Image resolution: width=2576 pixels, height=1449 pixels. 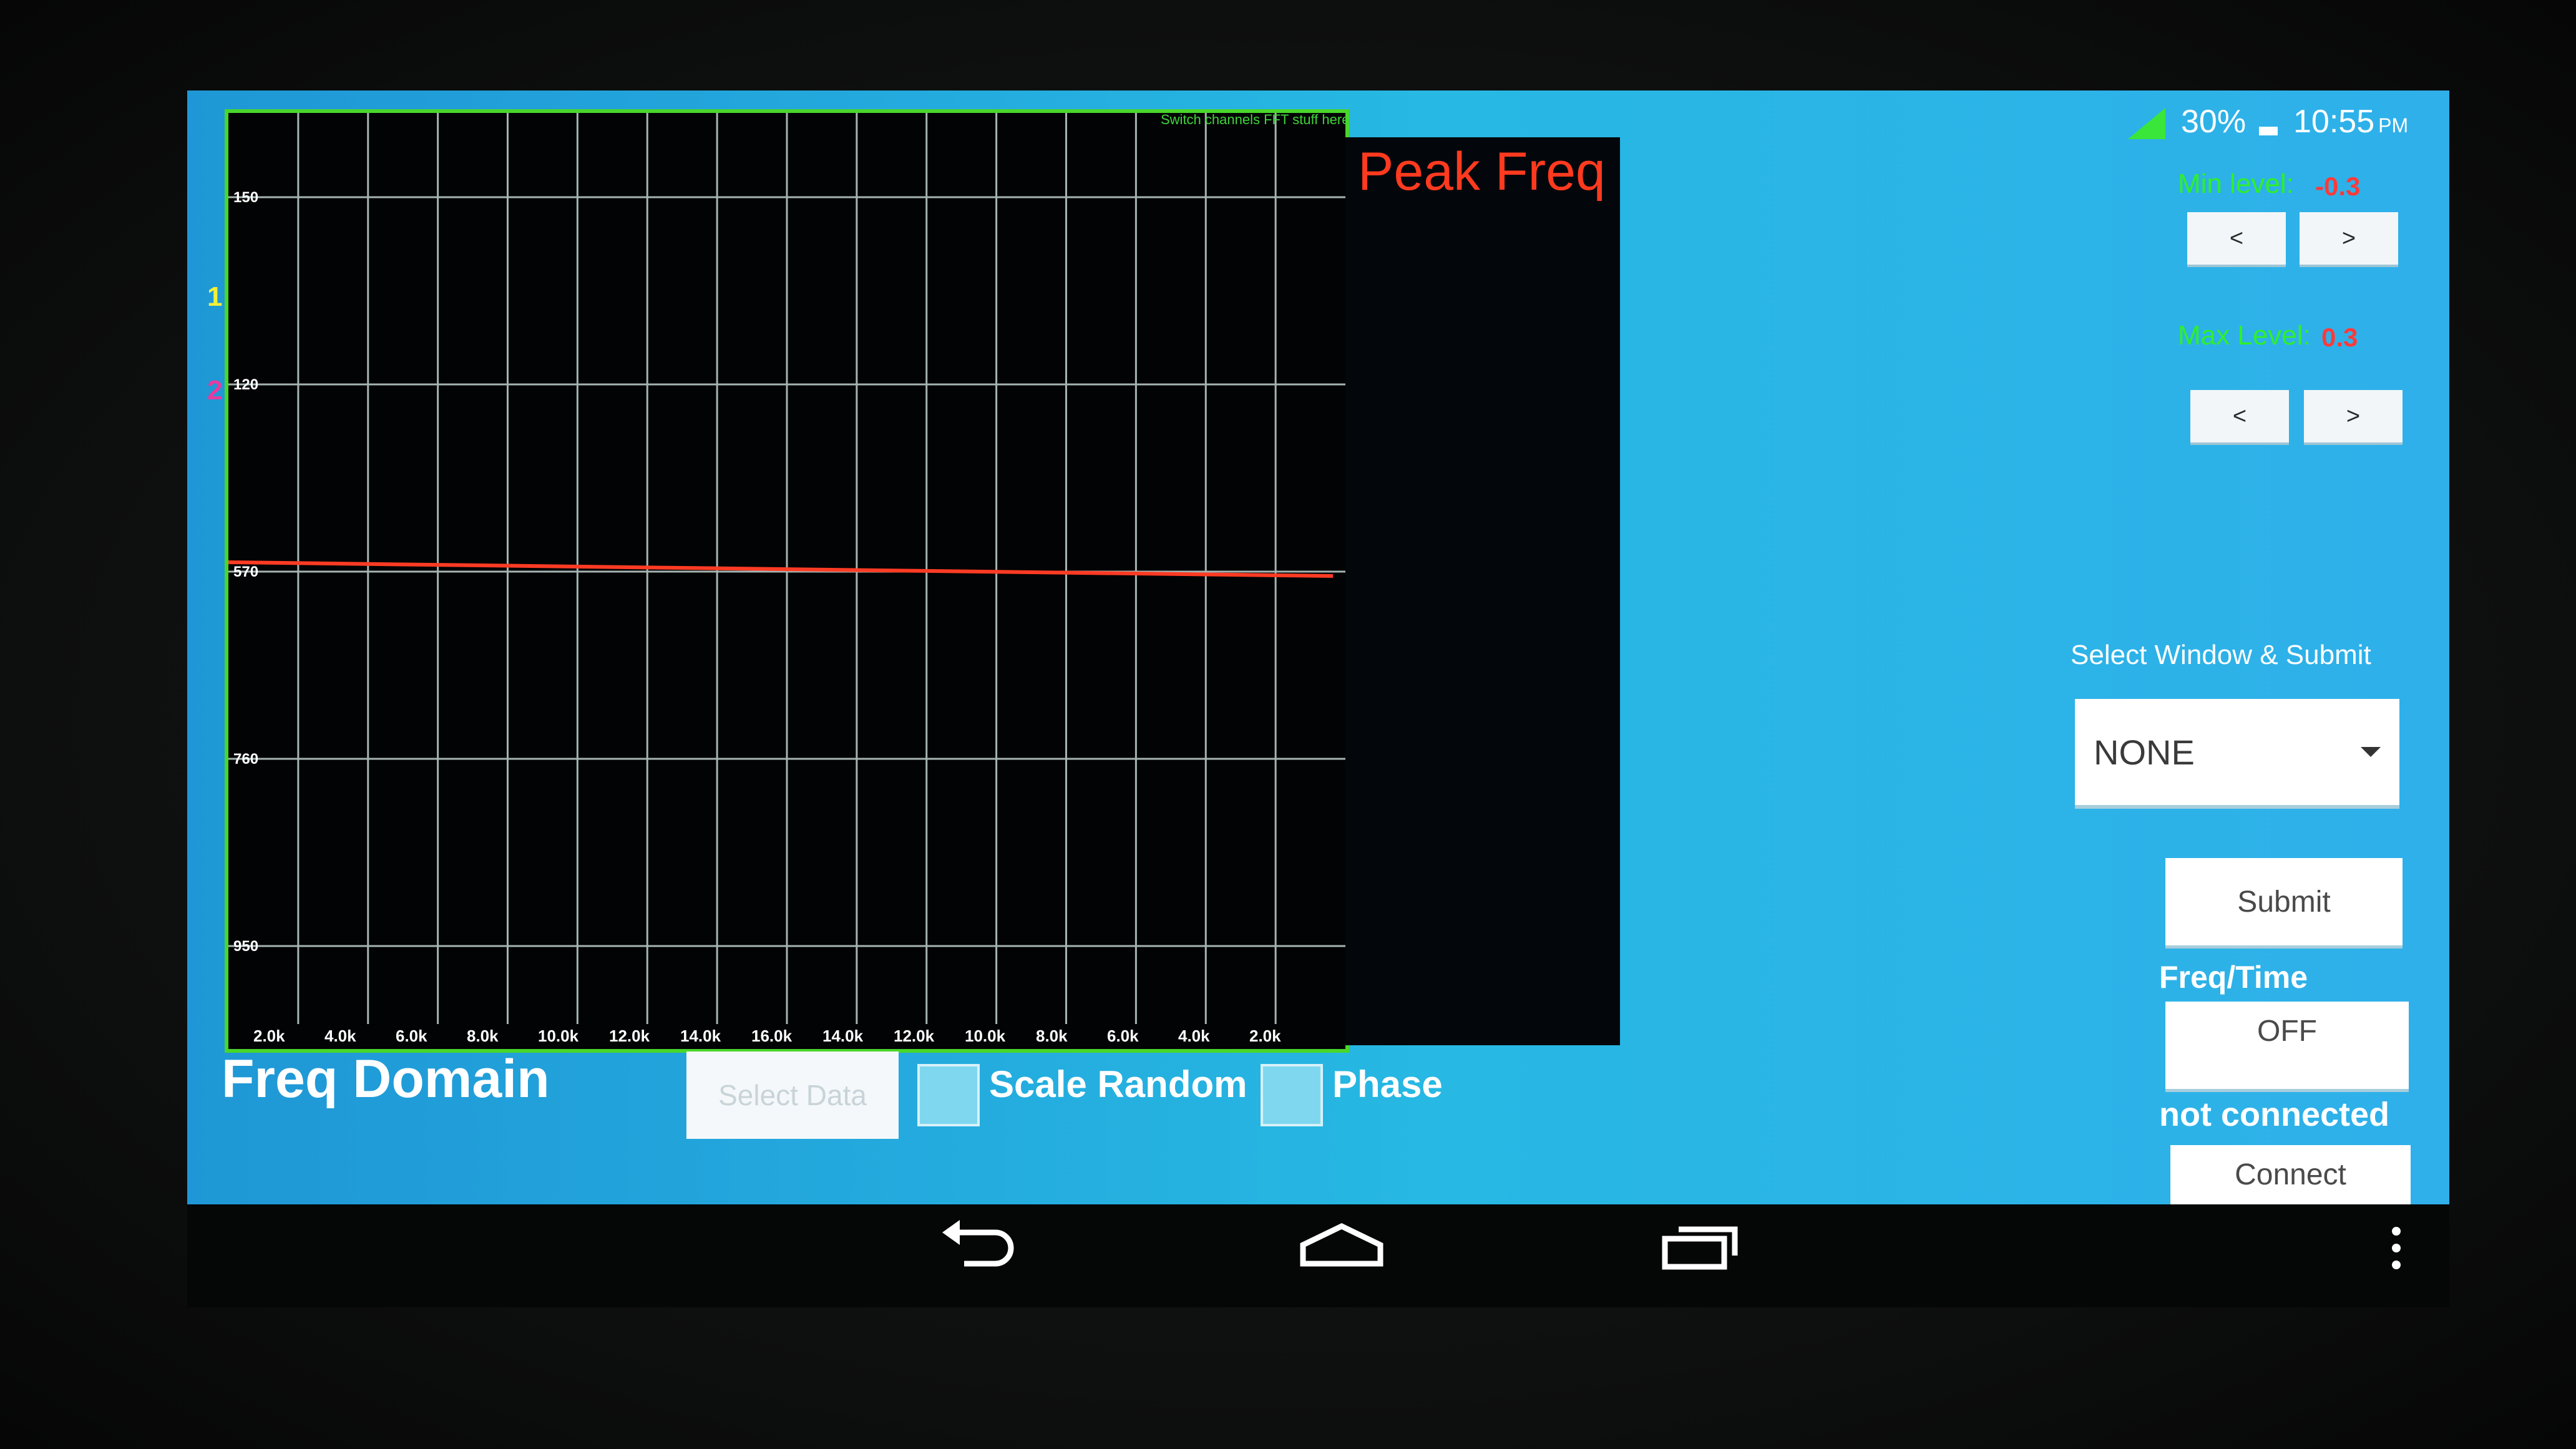 What do you see at coordinates (386, 1079) in the screenshot?
I see `freq-domain-title: Freq Domain` at bounding box center [386, 1079].